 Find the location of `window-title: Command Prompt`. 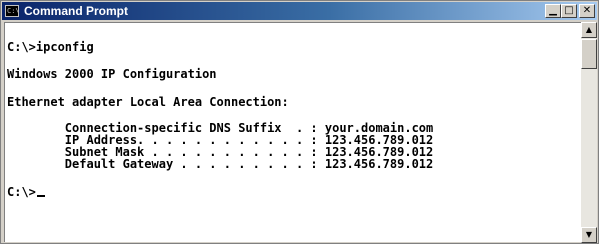

window-title: Command Prompt is located at coordinates (76, 11).